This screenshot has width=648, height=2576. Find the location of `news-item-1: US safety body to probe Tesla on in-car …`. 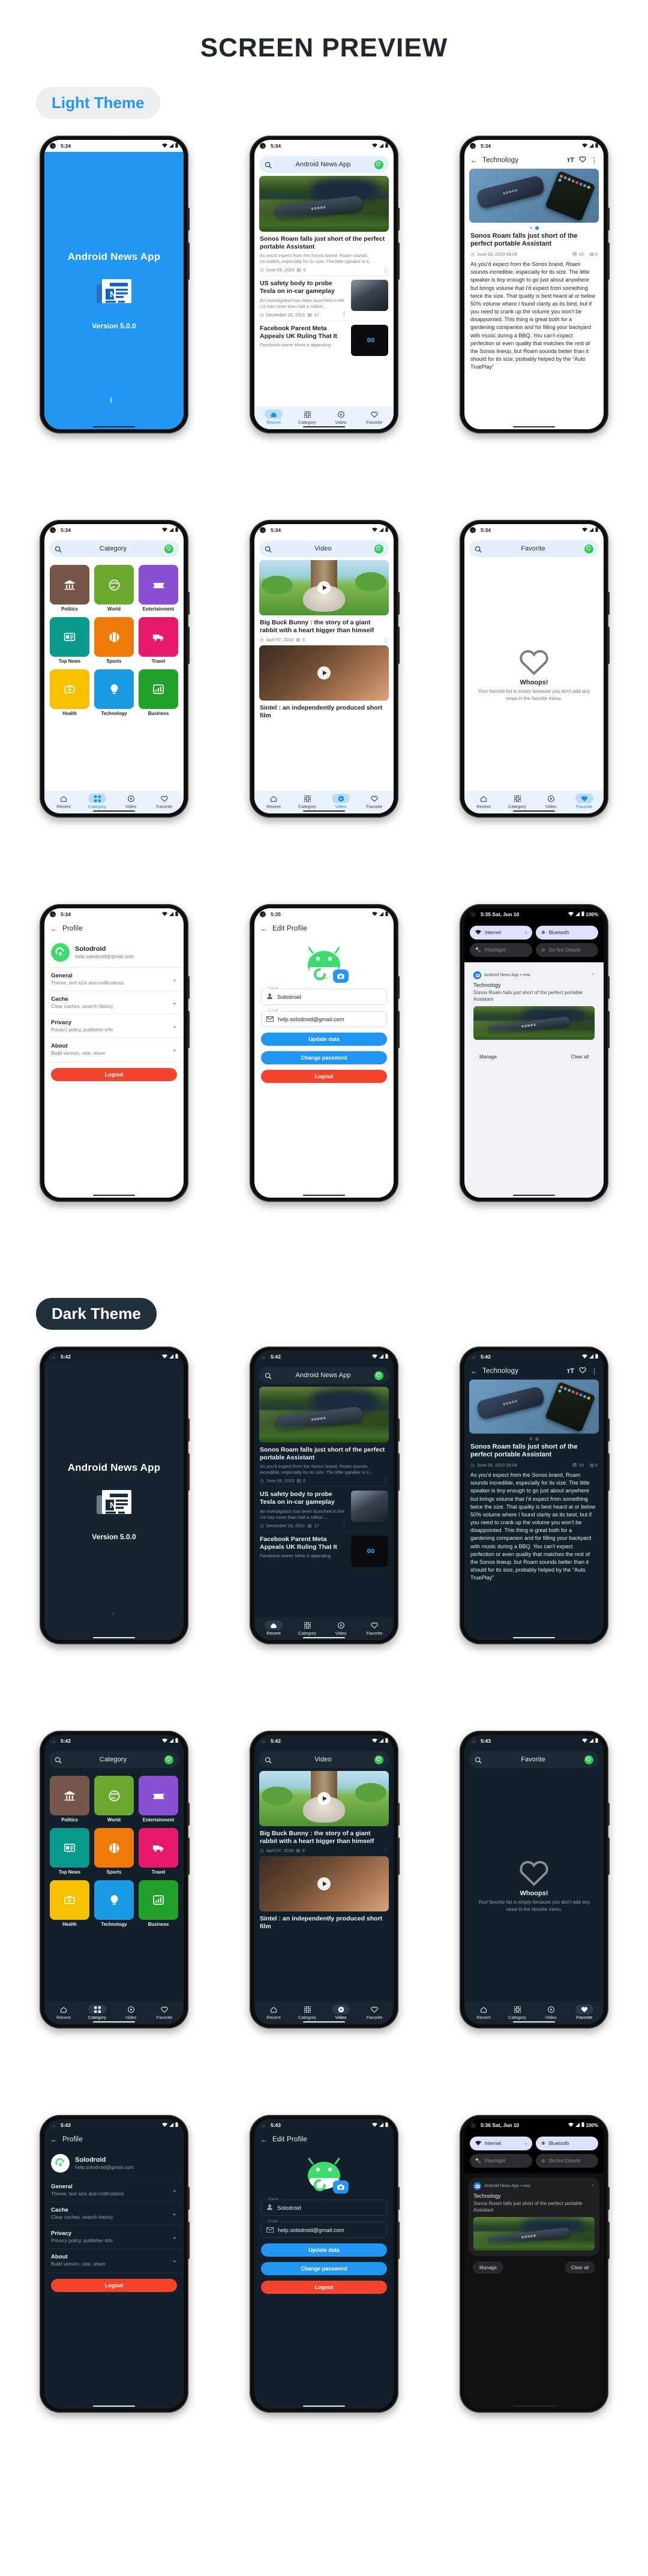

news-item-1: US safety body to probe Tesla on in-car … is located at coordinates (324, 1509).